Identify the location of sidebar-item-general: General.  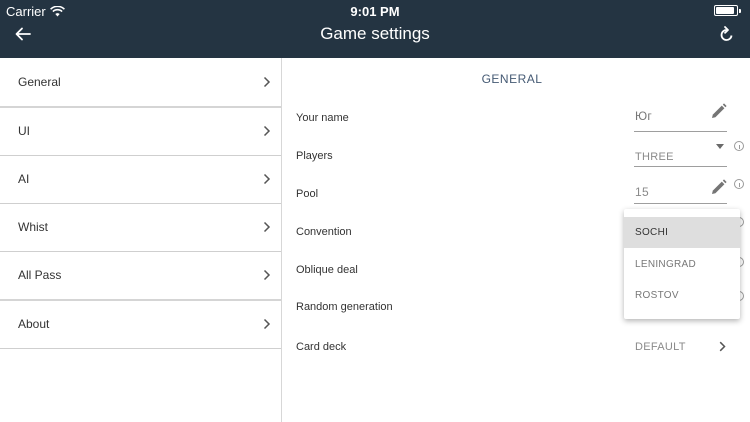
(140, 82).